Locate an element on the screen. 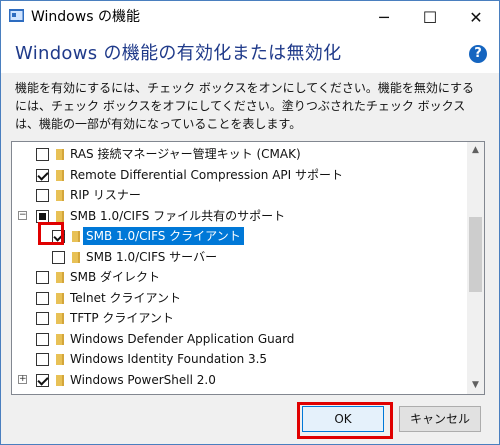 This screenshot has width=500, height=445. feature-row: − SMB 1.0/CIFS ファイル共有のサポート is located at coordinates (239, 216).